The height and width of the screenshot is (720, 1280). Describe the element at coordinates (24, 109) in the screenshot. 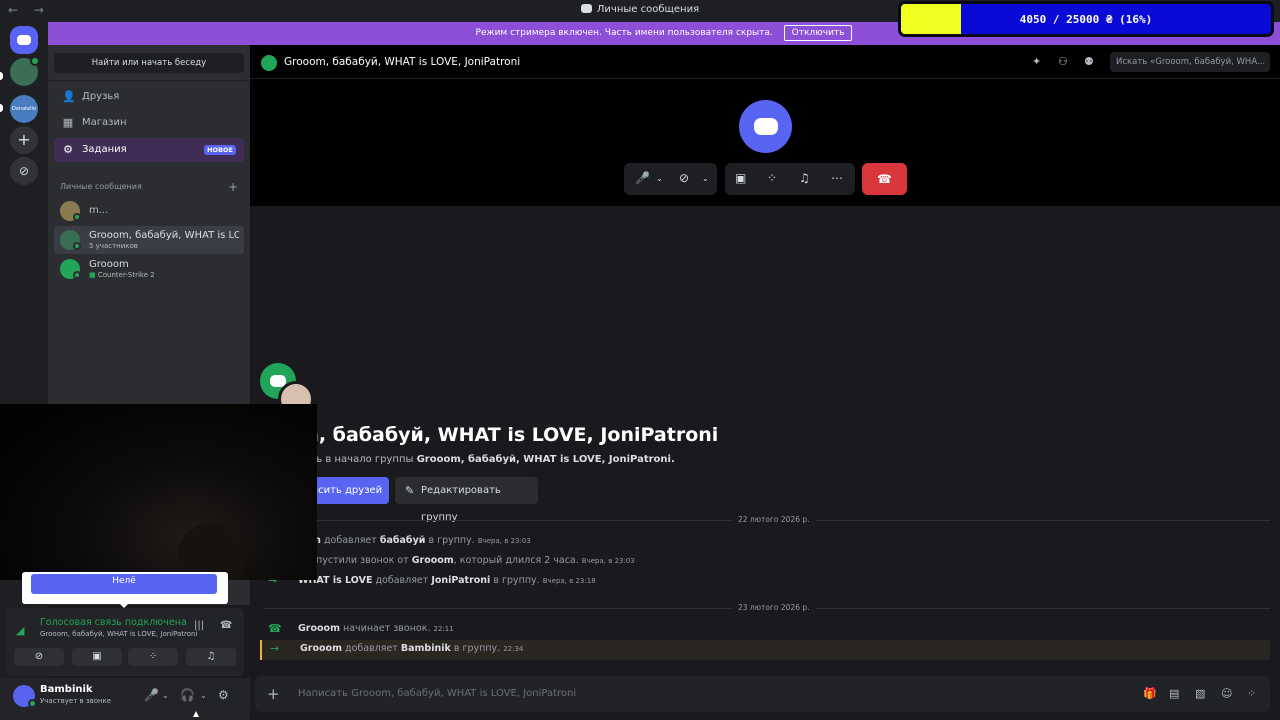

I see `server-donatello-icon: Donatello` at that location.